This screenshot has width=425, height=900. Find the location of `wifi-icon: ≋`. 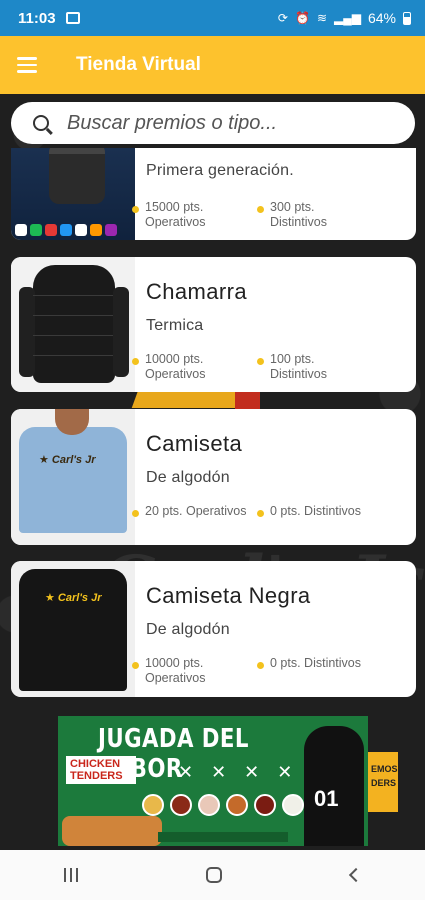

wifi-icon: ≋ is located at coordinates (321, 18).